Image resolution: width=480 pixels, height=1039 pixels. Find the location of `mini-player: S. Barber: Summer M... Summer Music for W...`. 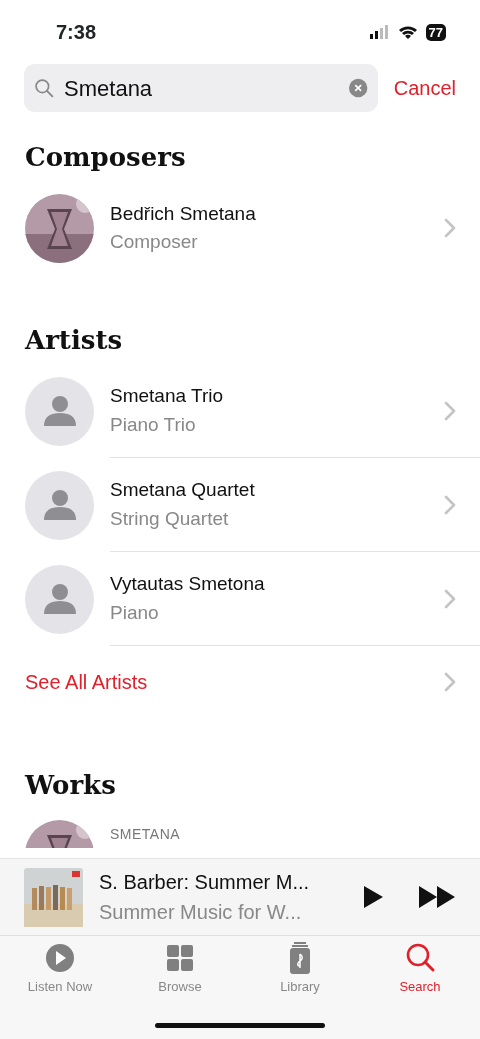

mini-player: S. Barber: Summer M... Summer Music for W... is located at coordinates (240, 897).